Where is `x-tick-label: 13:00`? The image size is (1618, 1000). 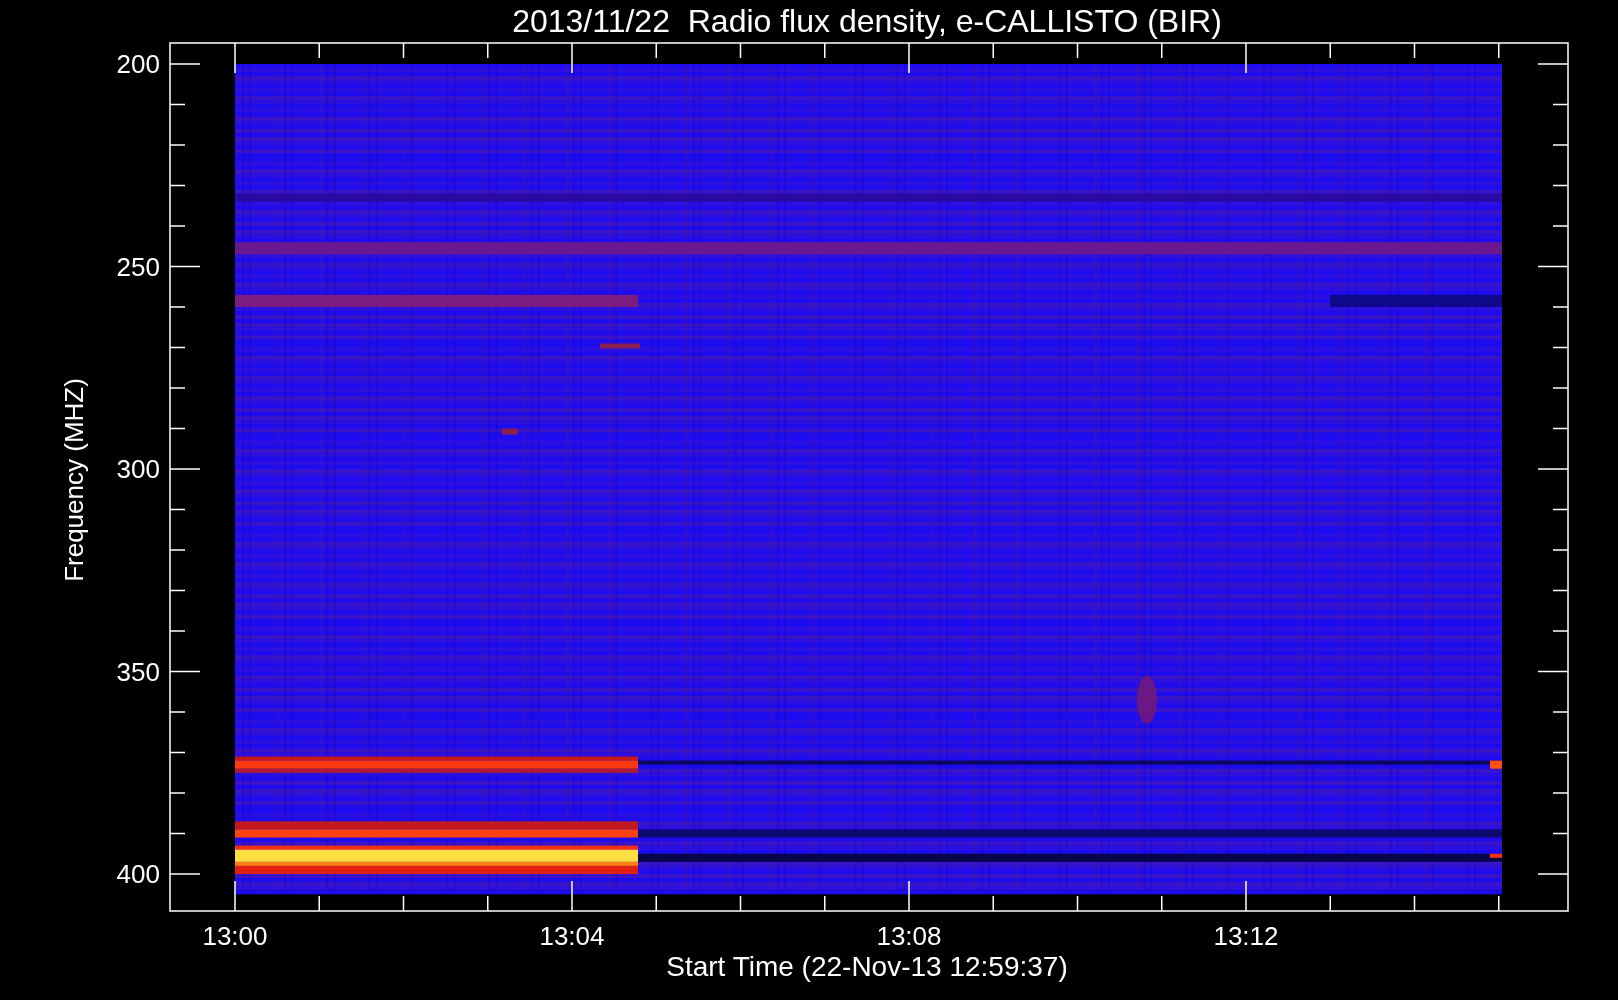
x-tick-label: 13:00 is located at coordinates (235, 936).